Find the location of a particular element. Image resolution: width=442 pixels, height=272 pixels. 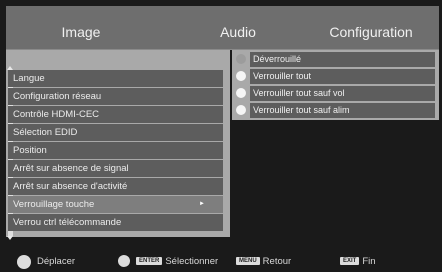

option-lock-all: Verrouiller tout is located at coordinates (335, 76).